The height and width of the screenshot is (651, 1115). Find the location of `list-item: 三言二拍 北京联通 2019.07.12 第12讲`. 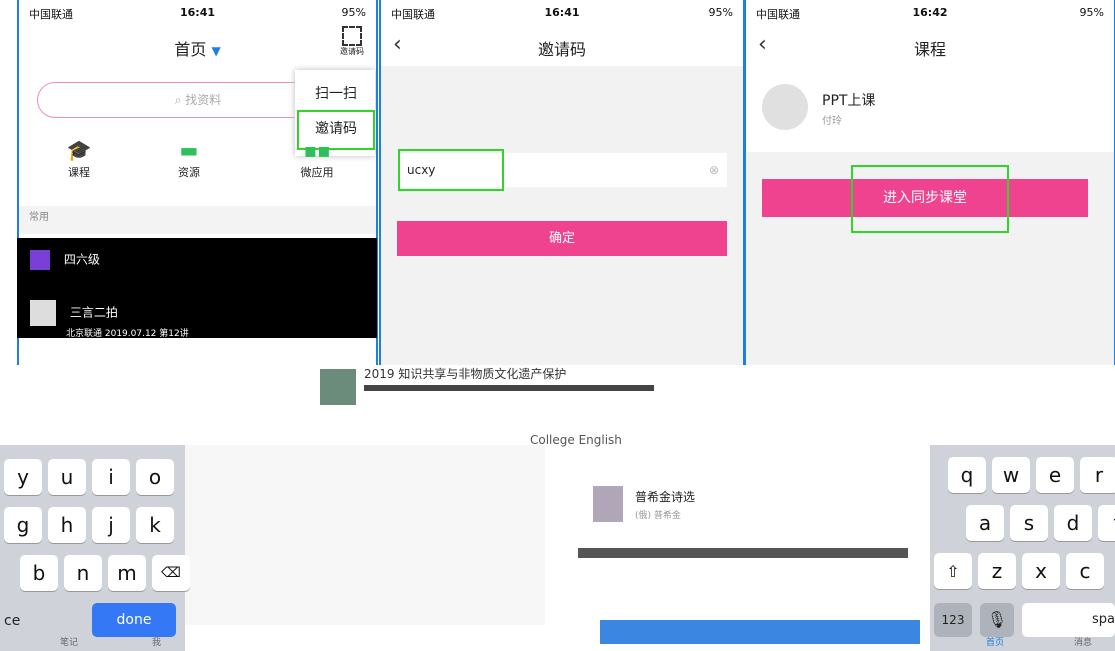

list-item: 三言二拍 北京联通 2019.07.12 第12讲 is located at coordinates (109, 319).